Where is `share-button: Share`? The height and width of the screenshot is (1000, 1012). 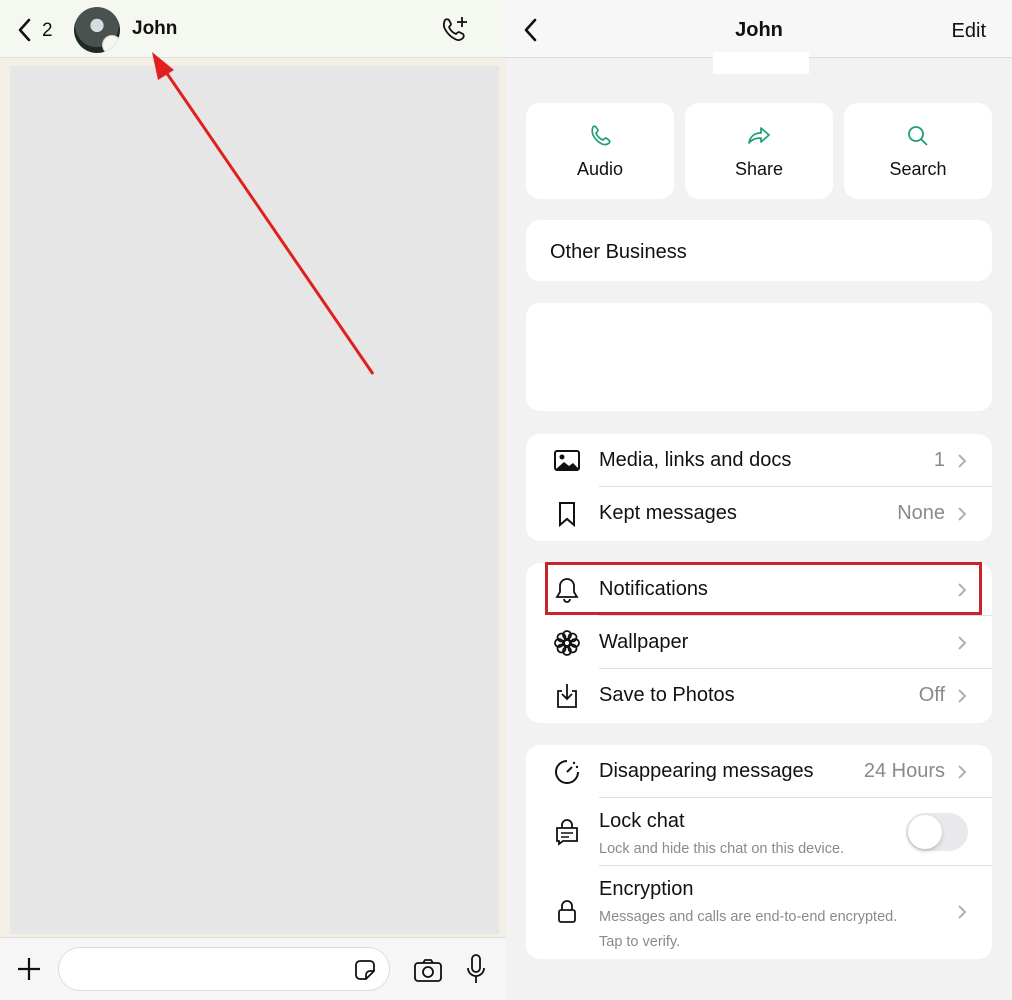
share-button: Share is located at coordinates (759, 151).